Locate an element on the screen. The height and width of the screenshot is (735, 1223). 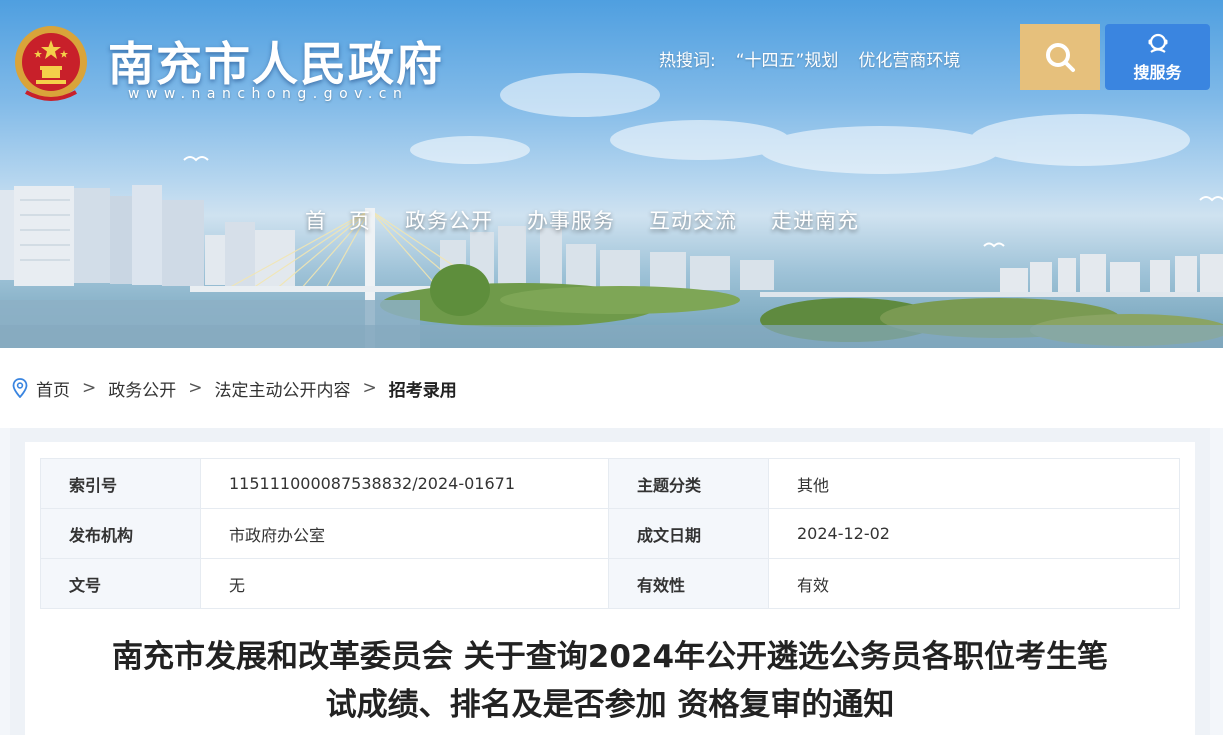
service-search-button: 搜服务 is located at coordinates (1157, 57).